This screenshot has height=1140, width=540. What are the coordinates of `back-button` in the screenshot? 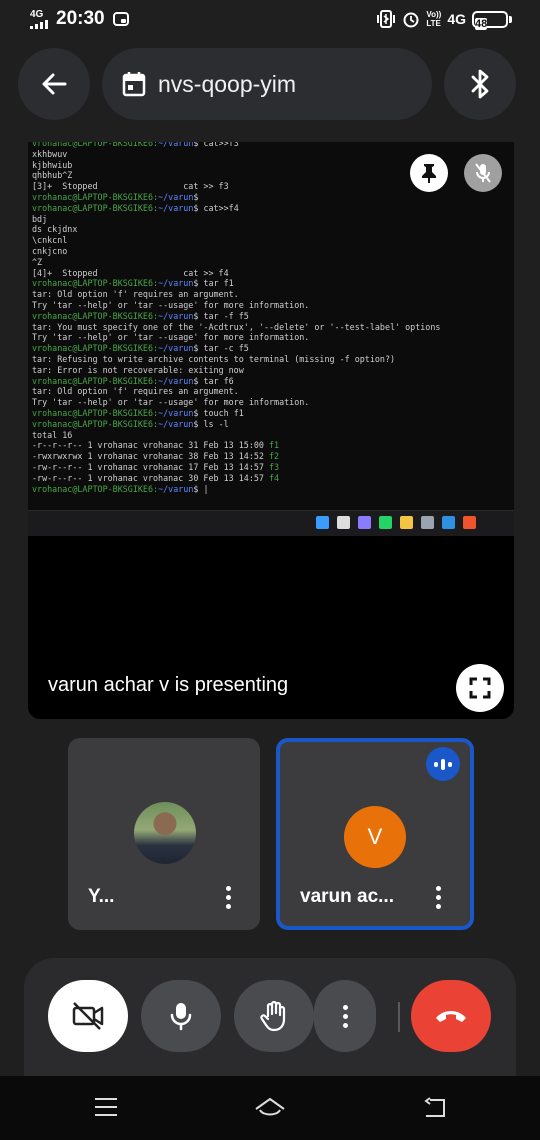 It's located at (54, 84).